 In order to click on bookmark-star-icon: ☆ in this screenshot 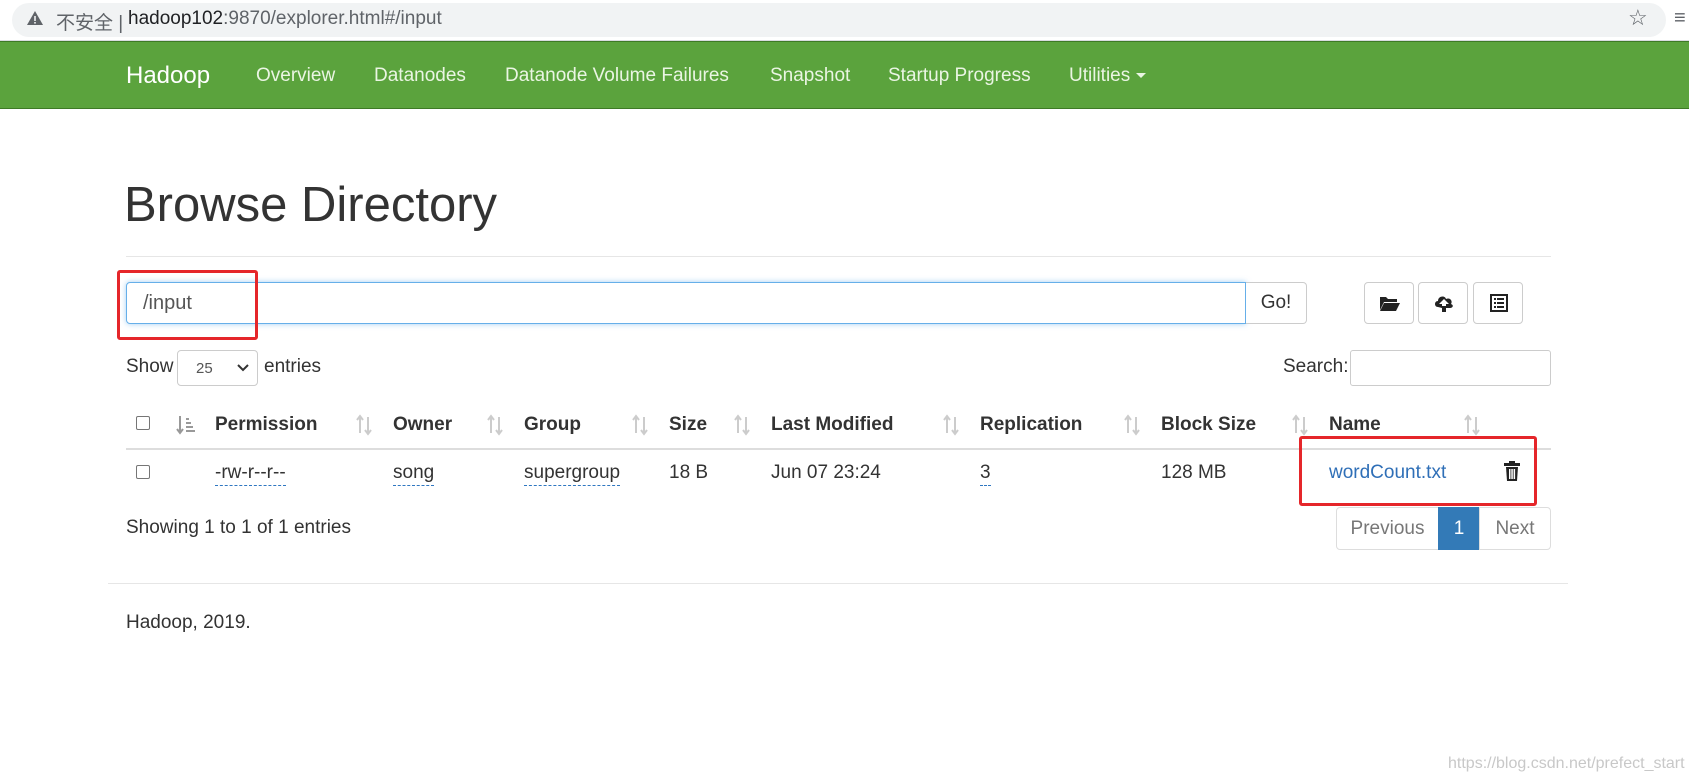, I will do `click(1638, 18)`.